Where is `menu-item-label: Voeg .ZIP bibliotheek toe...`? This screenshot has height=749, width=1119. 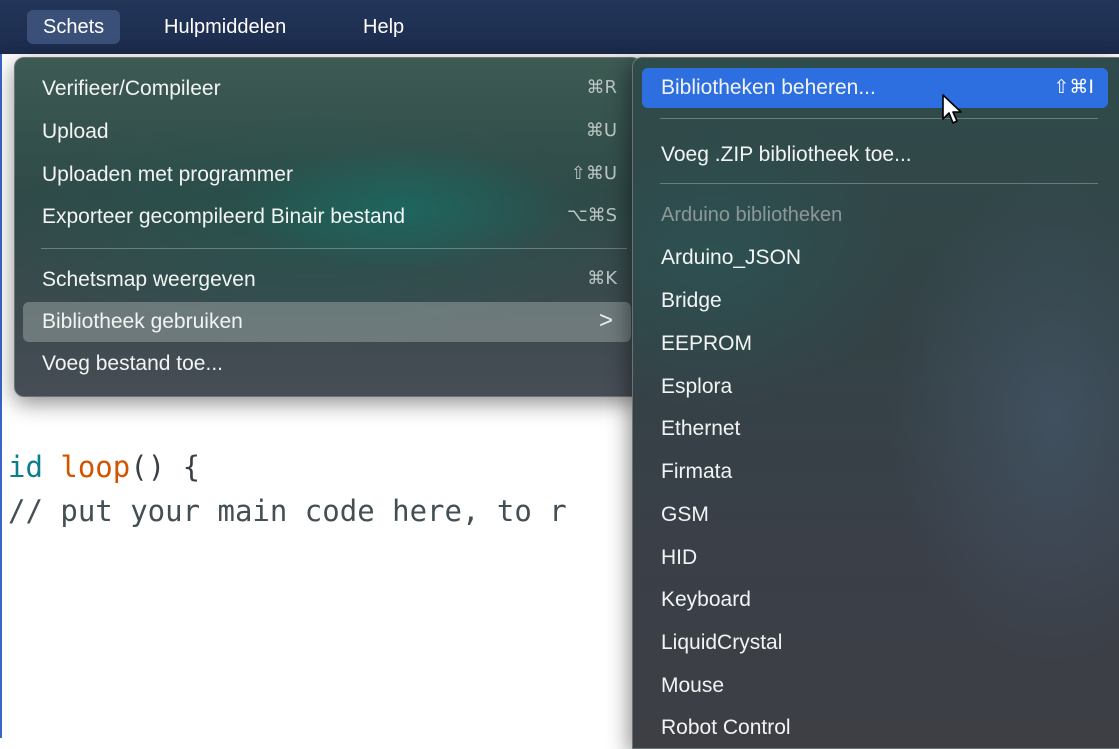 menu-item-label: Voeg .ZIP bibliotheek toe... is located at coordinates (786, 154).